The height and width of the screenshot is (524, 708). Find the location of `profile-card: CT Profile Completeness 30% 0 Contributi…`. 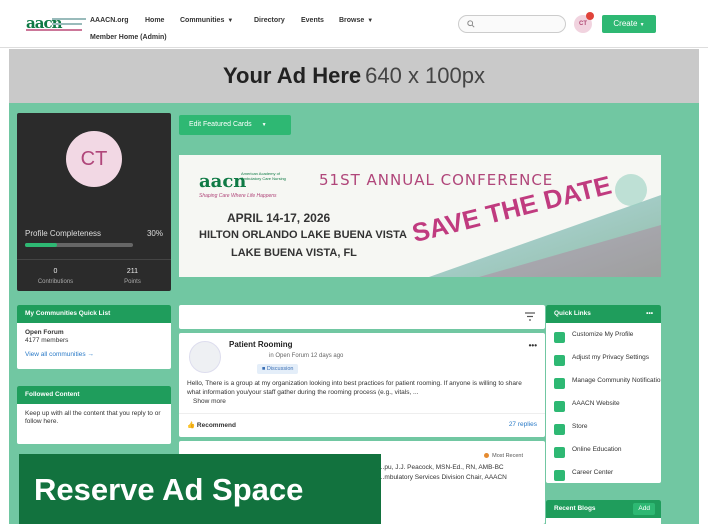

profile-card: CT Profile Completeness 30% 0 Contributi… is located at coordinates (94, 202).